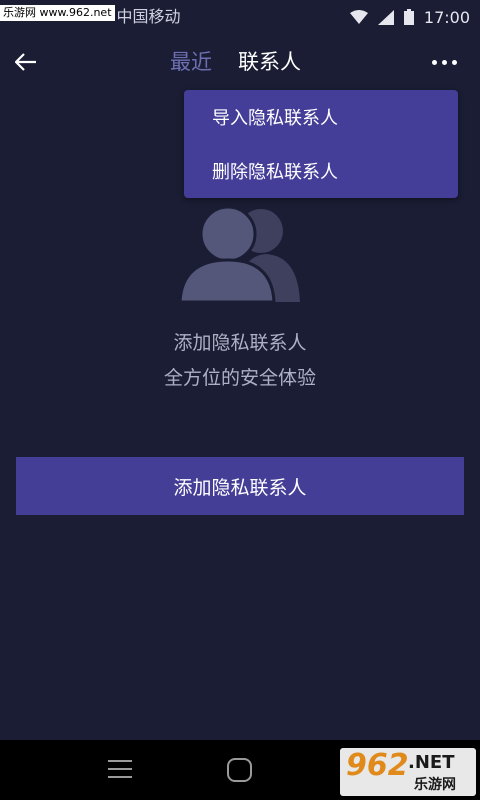  Describe the element at coordinates (148, 16) in the screenshot. I see `carrier-name: 中国移动` at that location.